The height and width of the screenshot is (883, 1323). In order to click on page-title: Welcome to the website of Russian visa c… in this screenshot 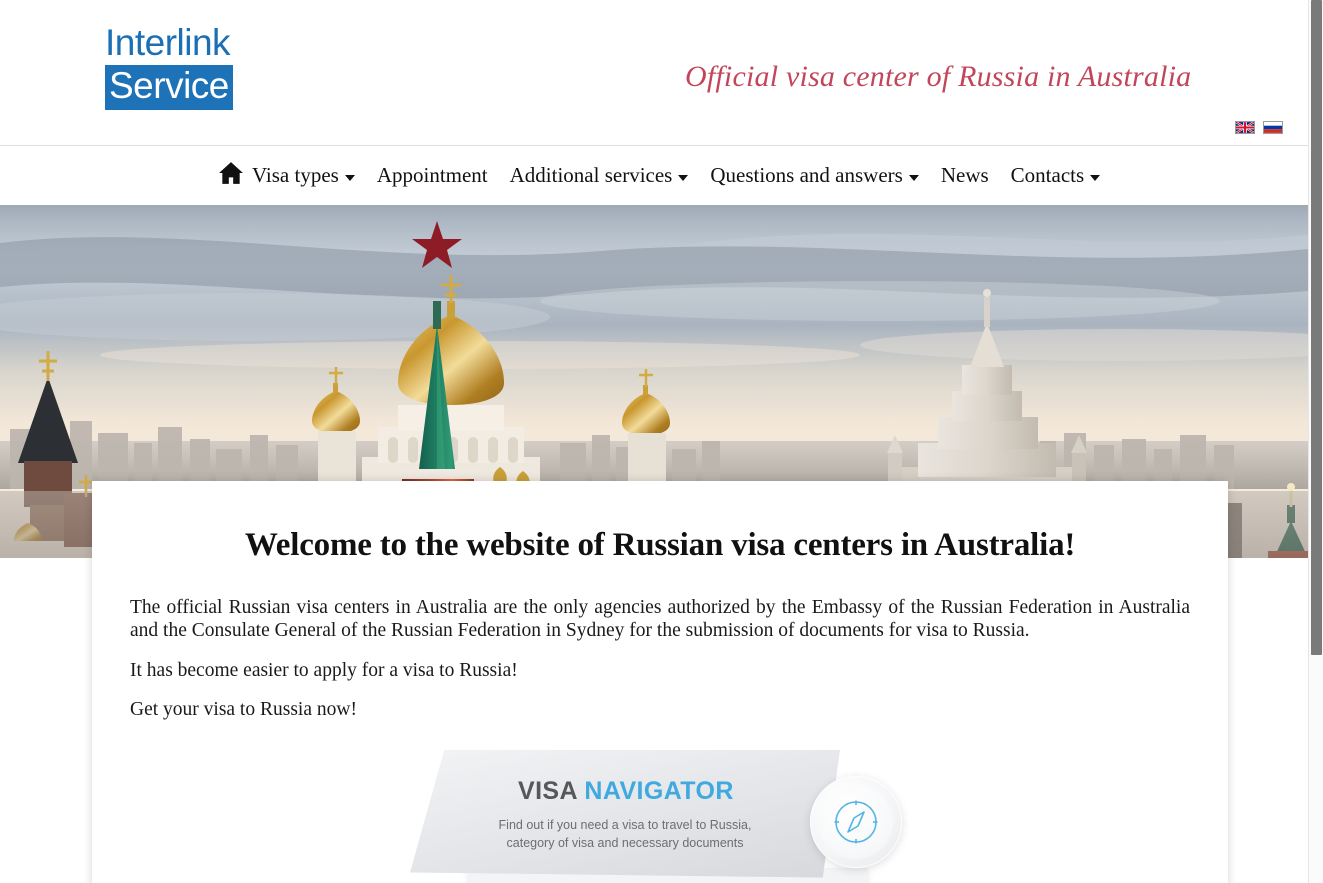, I will do `click(660, 545)`.